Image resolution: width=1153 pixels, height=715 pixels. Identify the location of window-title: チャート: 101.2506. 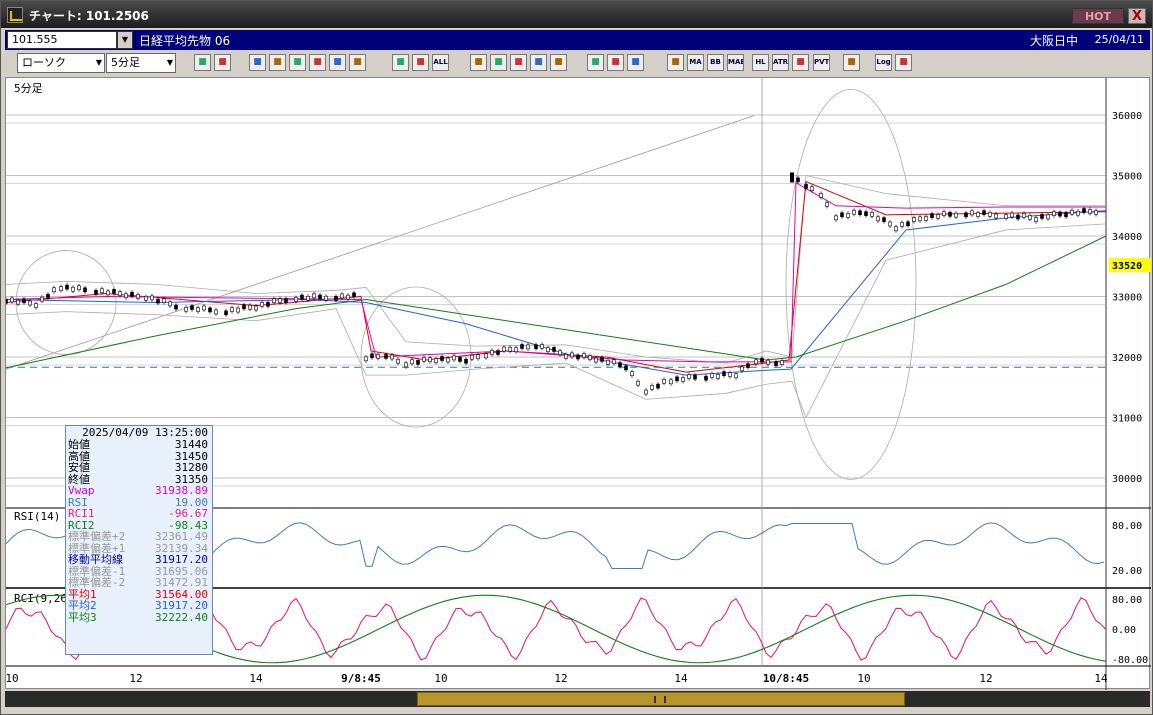
(89, 16).